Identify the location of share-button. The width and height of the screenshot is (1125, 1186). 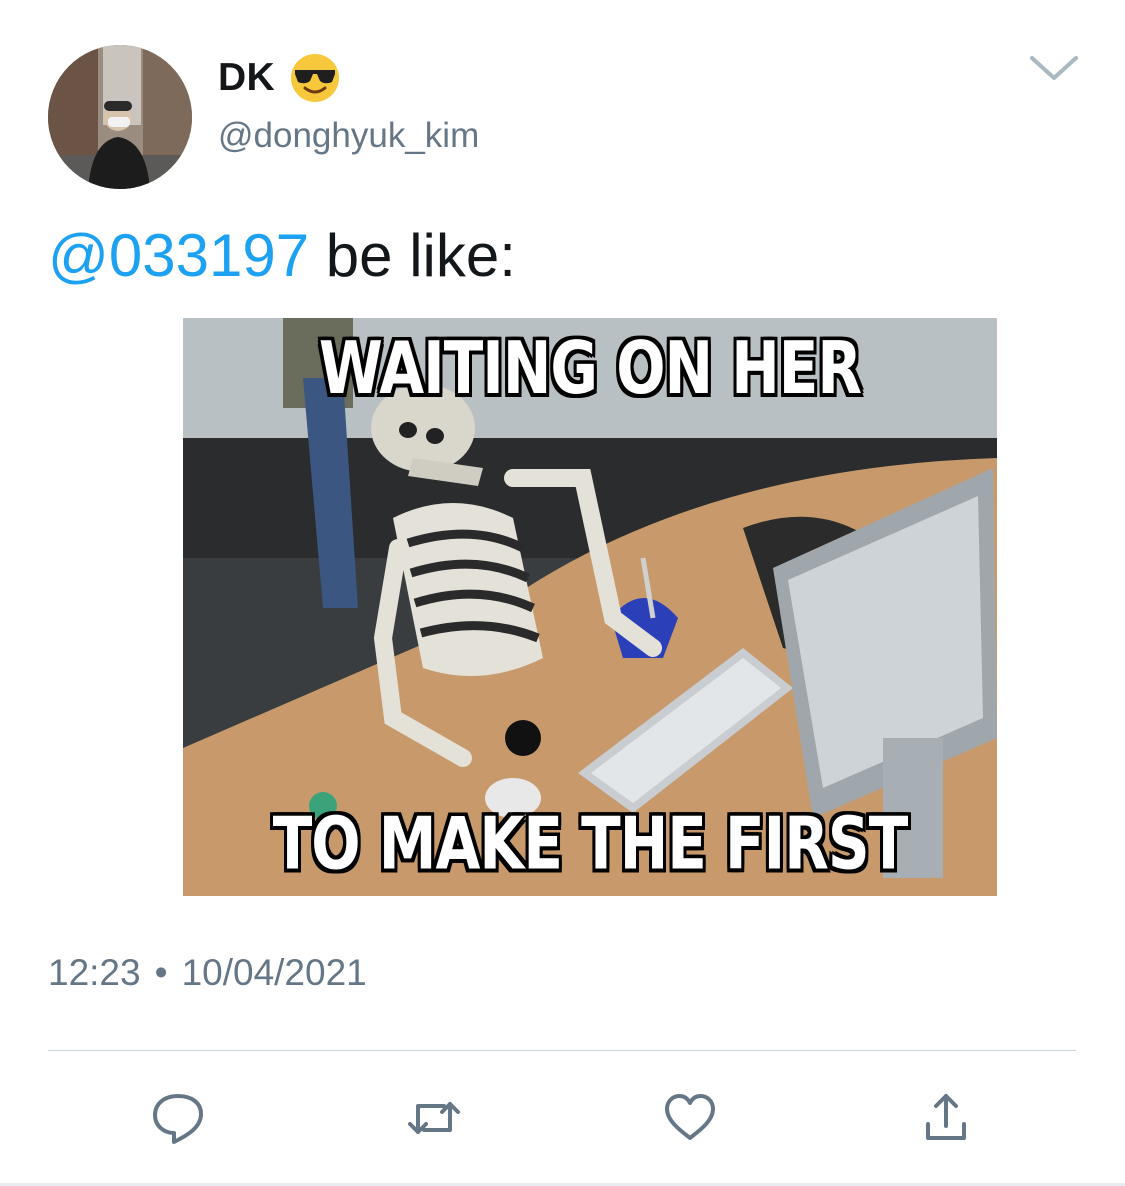
(946, 1118).